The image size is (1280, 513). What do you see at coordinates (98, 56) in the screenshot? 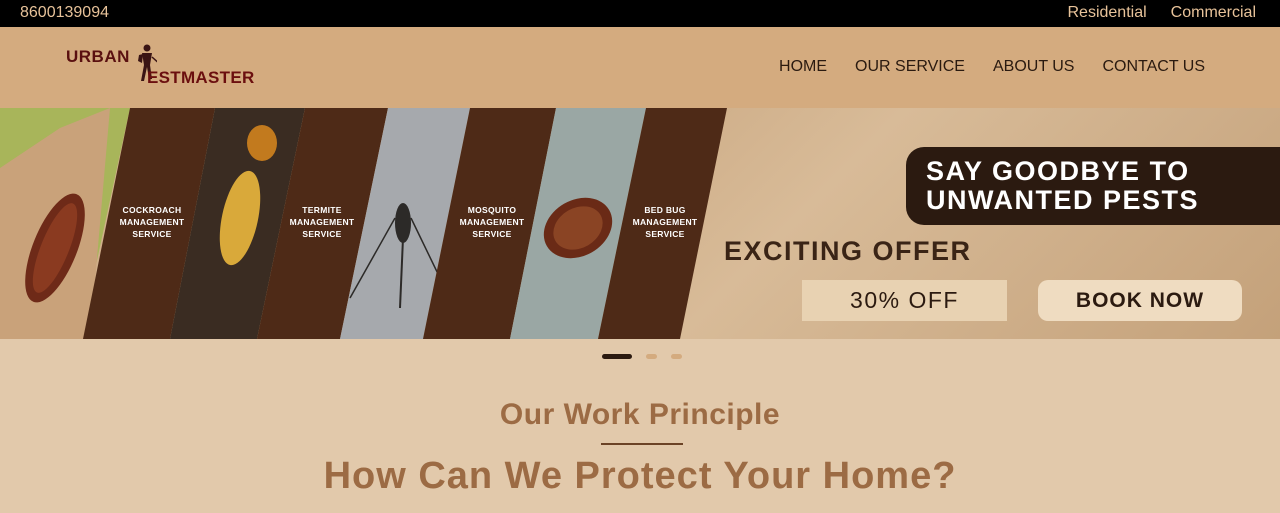
I see `logo-text-urban: URBAN` at bounding box center [98, 56].